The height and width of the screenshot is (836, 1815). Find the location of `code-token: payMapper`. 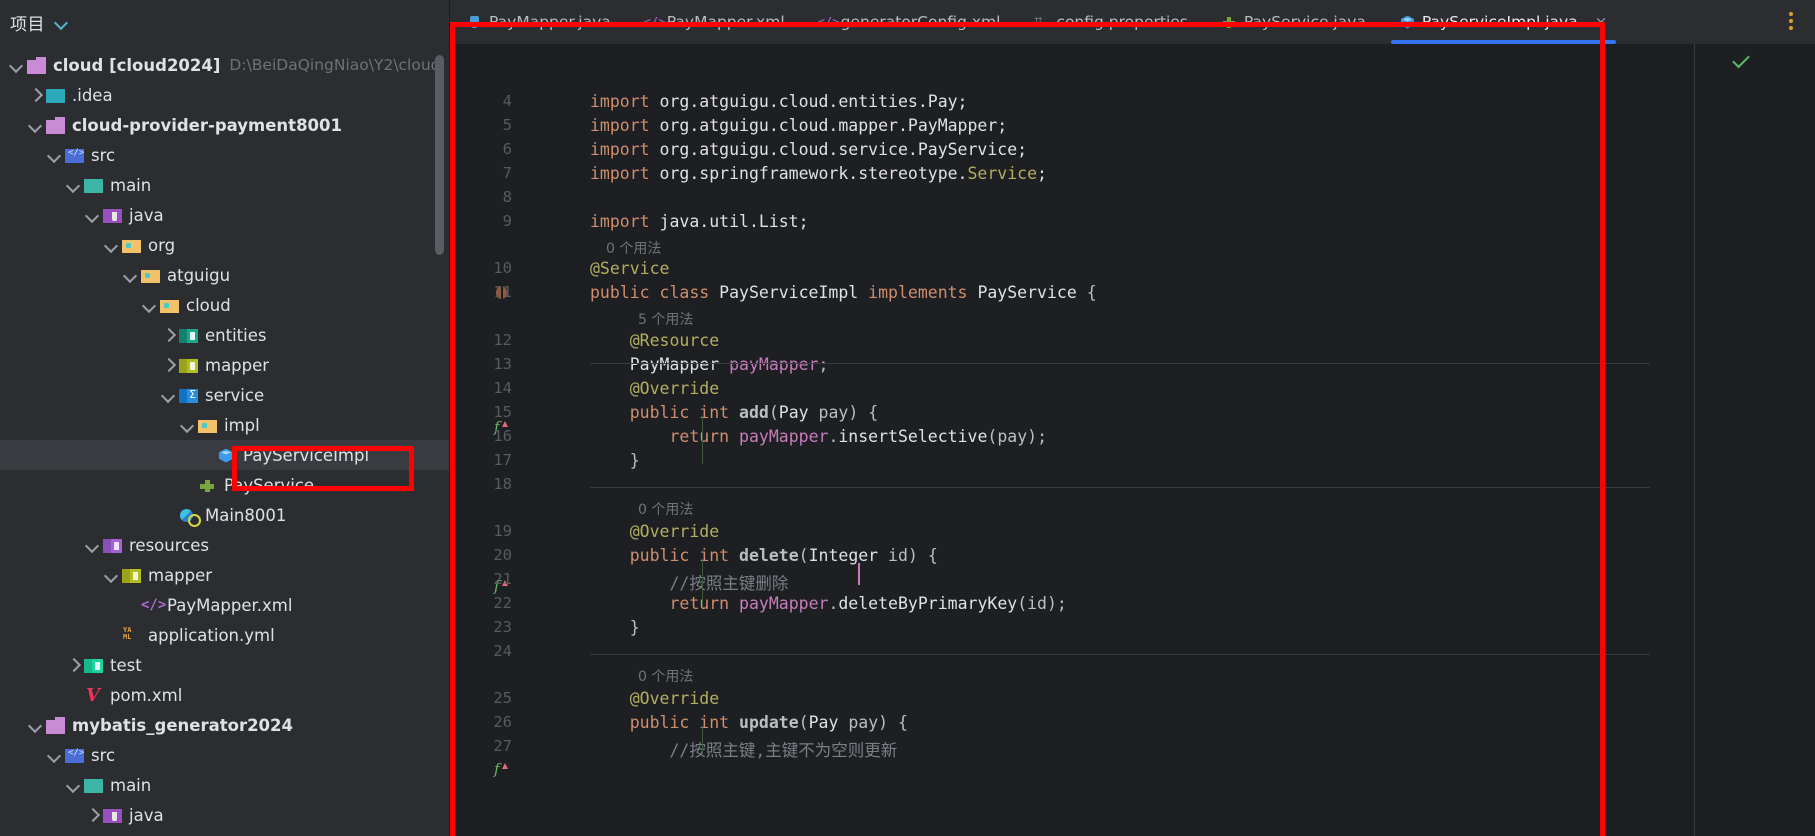

code-token: payMapper is located at coordinates (784, 436).